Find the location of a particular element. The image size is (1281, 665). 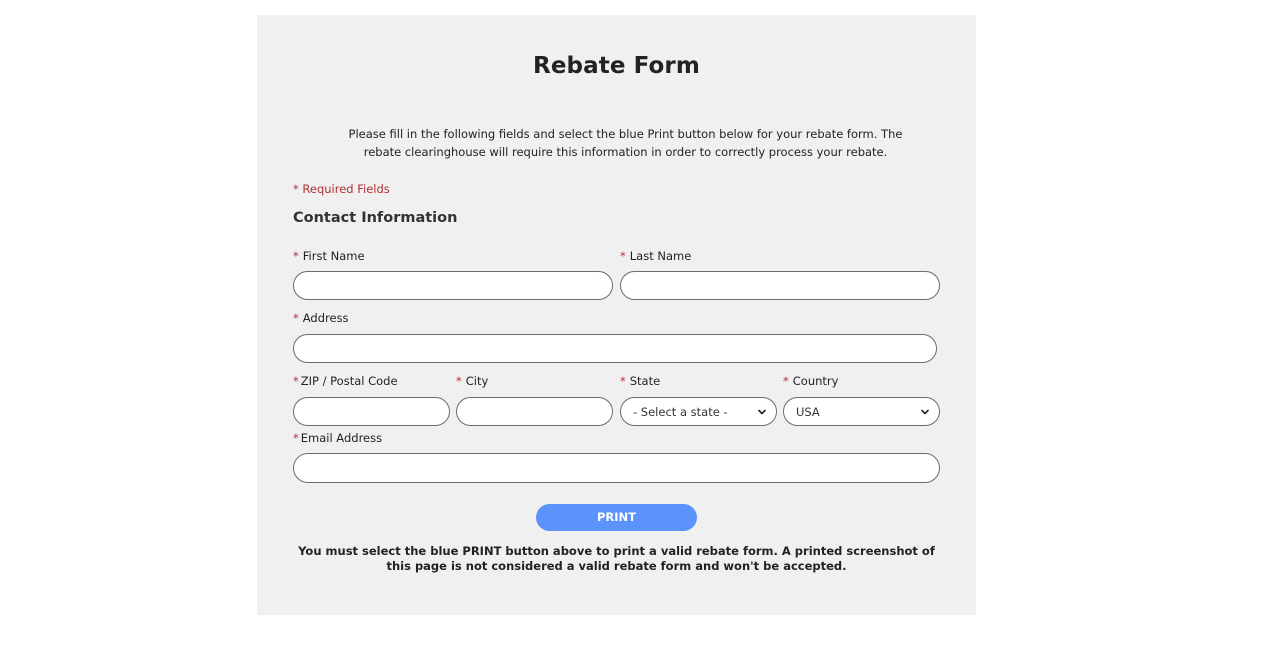

last-name-input is located at coordinates (780, 285).